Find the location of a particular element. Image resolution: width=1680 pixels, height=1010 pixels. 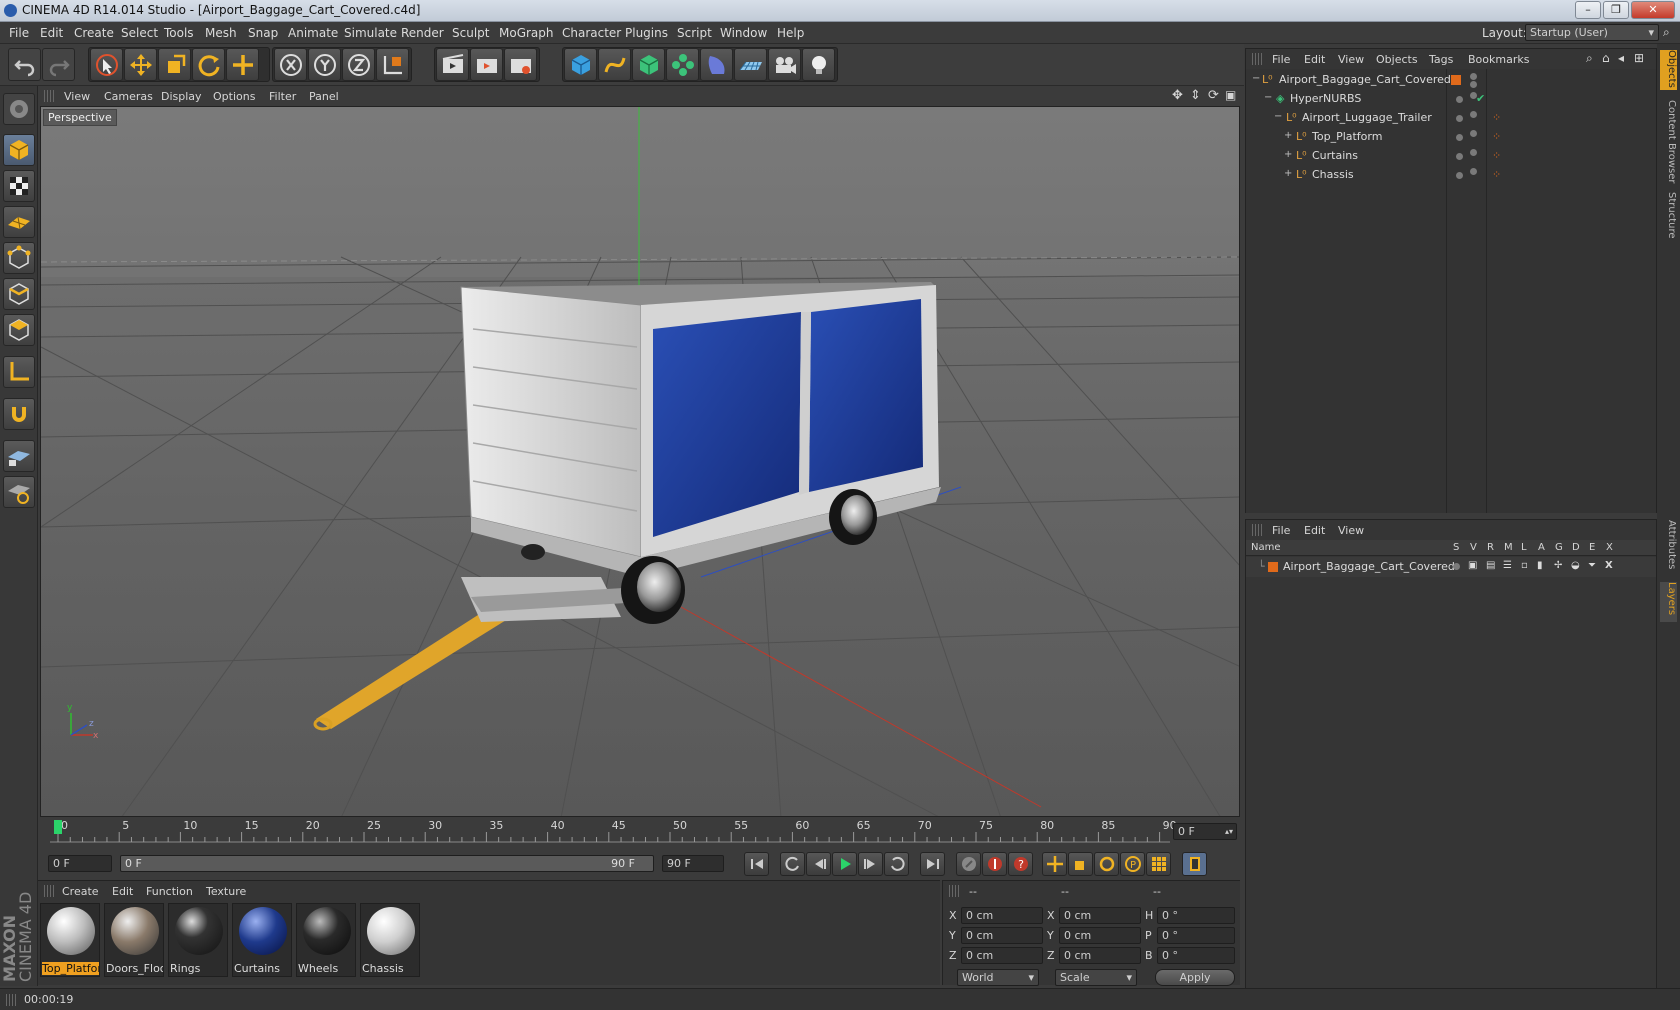

maximize-button: ❐ is located at coordinates (1616, 10).